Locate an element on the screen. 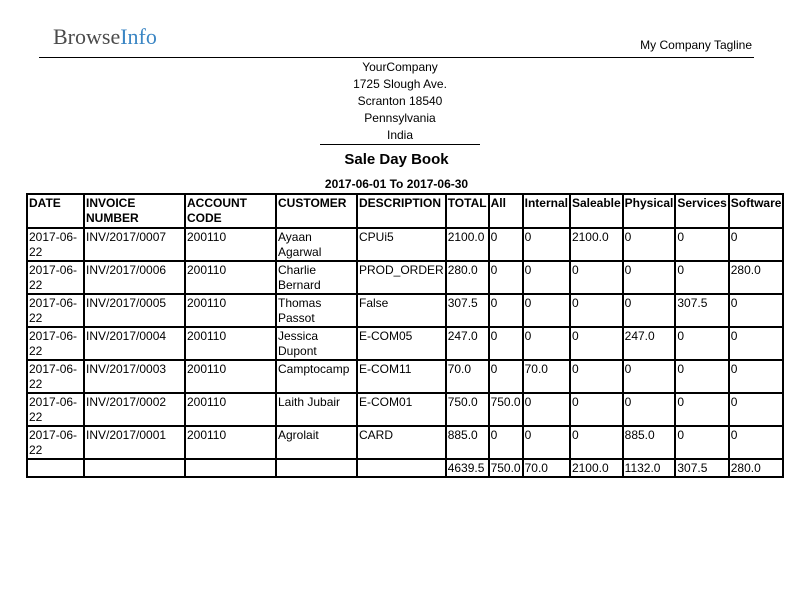 This screenshot has width=793, height=600. cell-invoice-number: INV/2017/0001 is located at coordinates (134, 442).